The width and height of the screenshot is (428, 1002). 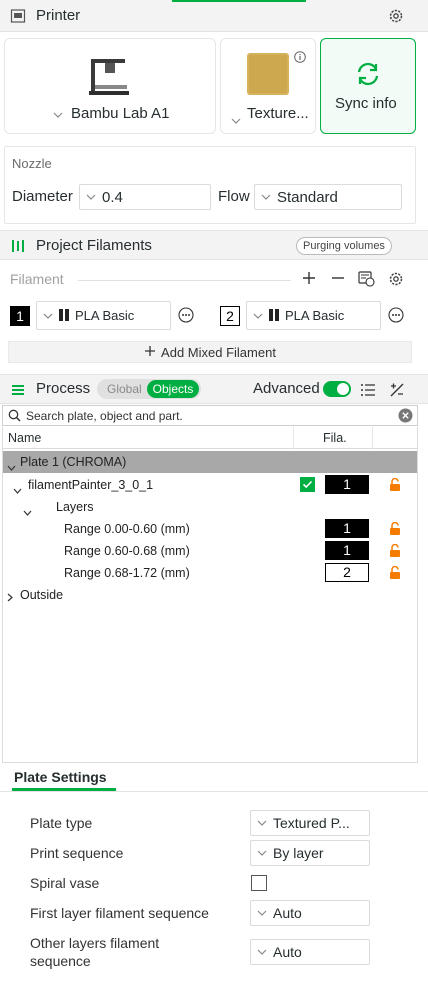 I want to click on filaments-header: Project Filaments Purging volumes, so click(x=214, y=245).